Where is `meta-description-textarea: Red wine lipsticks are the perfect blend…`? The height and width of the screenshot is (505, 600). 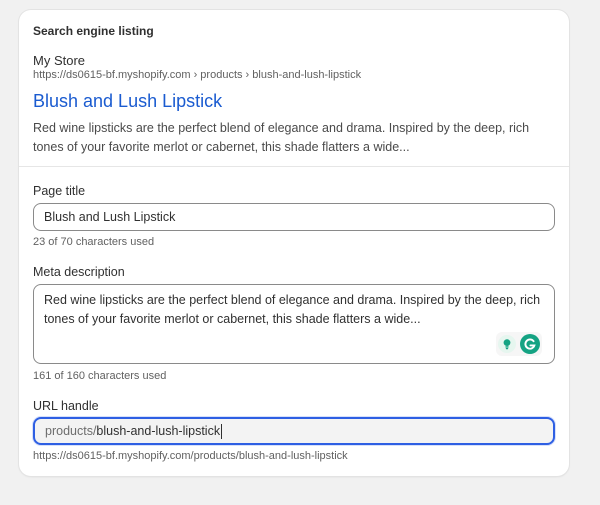 meta-description-textarea: Red wine lipsticks are the perfect blend… is located at coordinates (294, 324).